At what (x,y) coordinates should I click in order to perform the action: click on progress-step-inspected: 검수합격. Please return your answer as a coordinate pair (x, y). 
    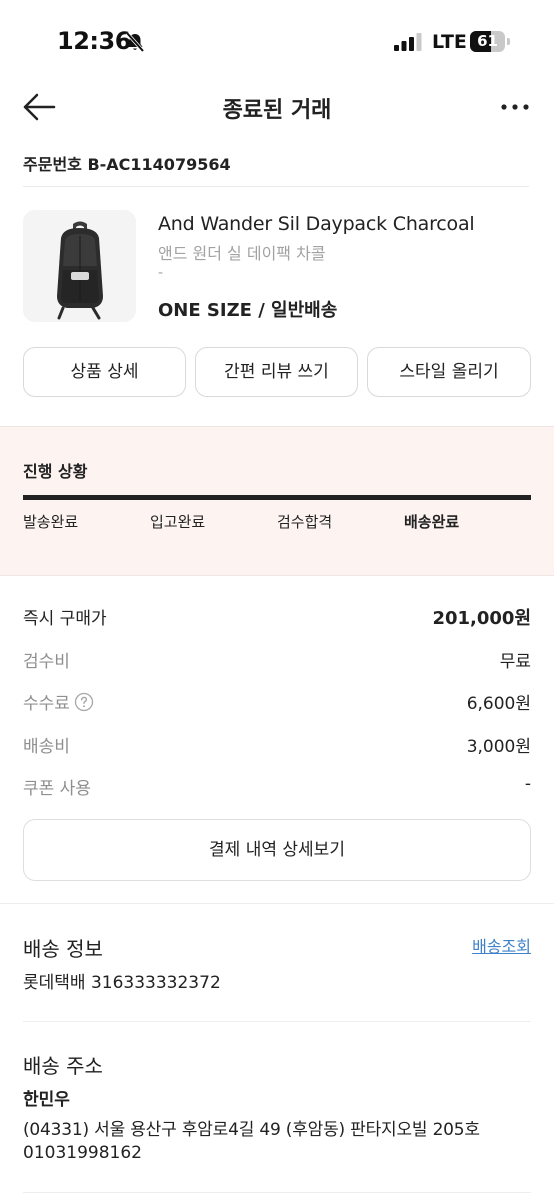
    Looking at the image, I should click on (305, 522).